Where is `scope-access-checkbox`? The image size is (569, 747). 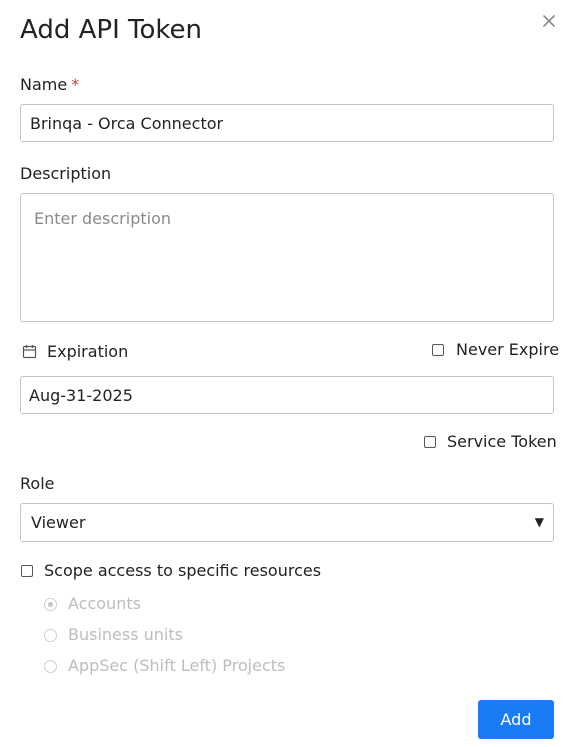 scope-access-checkbox is located at coordinates (27, 571).